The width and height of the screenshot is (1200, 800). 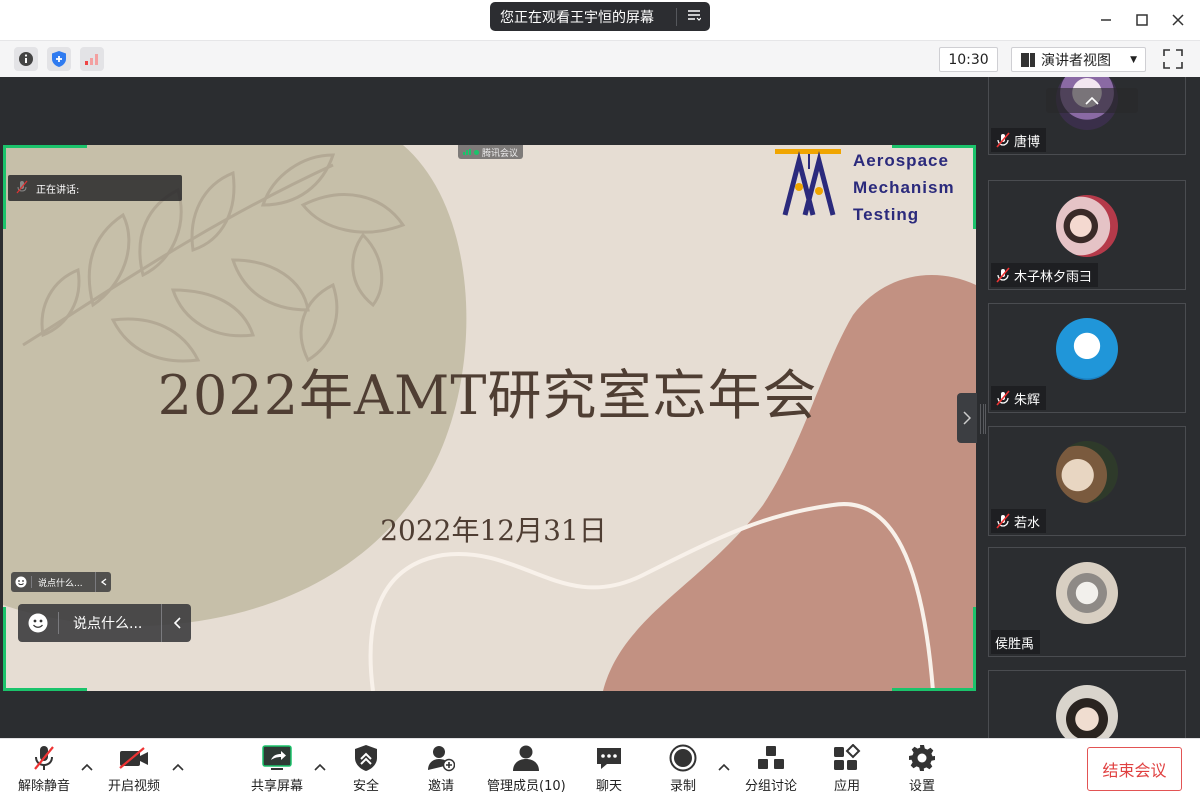 What do you see at coordinates (1178, 20) in the screenshot?
I see `close-icon` at bounding box center [1178, 20].